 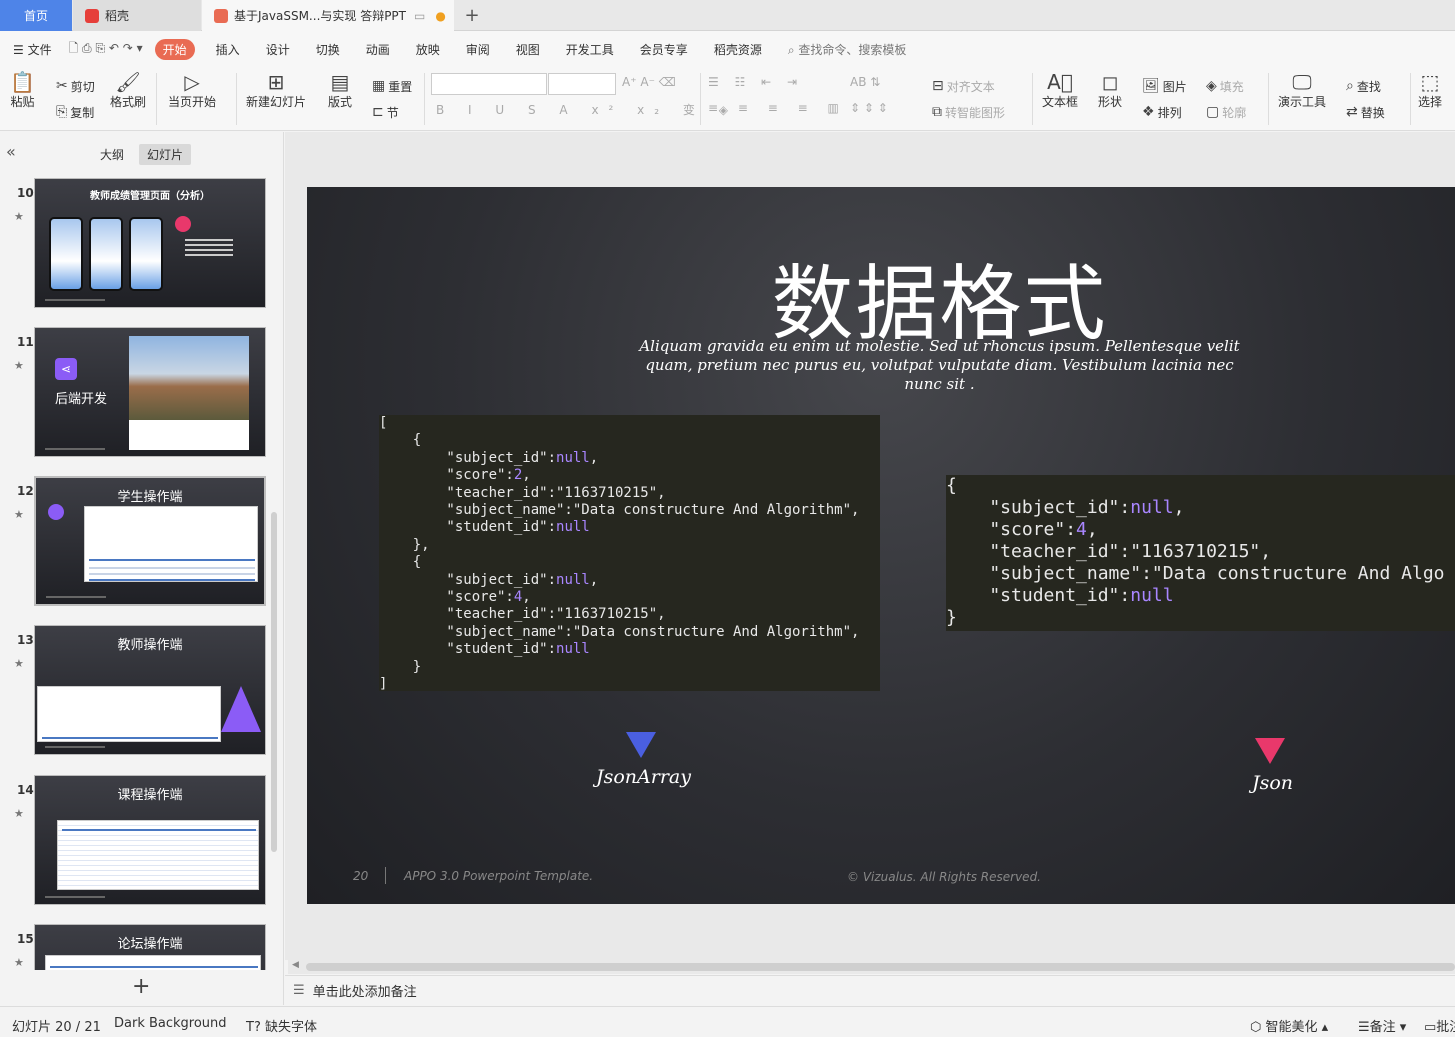 What do you see at coordinates (472, 15) in the screenshot?
I see `add-tab-button: +` at bounding box center [472, 15].